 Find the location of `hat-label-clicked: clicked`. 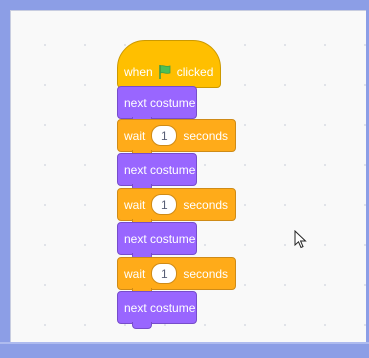

hat-label-clicked: clicked is located at coordinates (195, 71).